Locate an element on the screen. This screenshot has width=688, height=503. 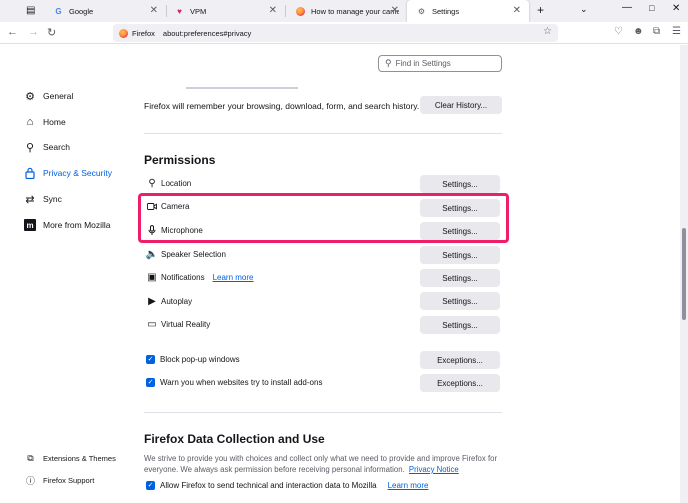
telemetry-checkbox: ✓ is located at coordinates (150, 485).